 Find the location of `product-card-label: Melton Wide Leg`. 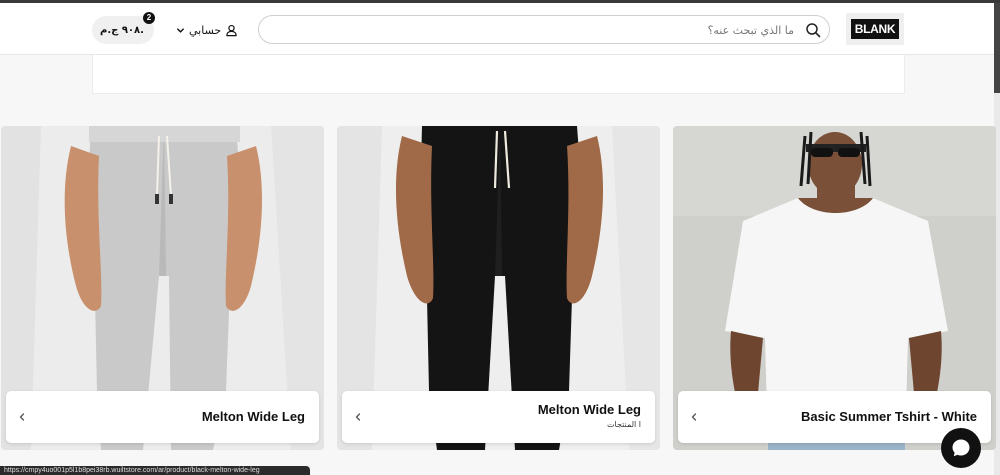

product-card-label: Melton Wide Leg is located at coordinates (162, 417).